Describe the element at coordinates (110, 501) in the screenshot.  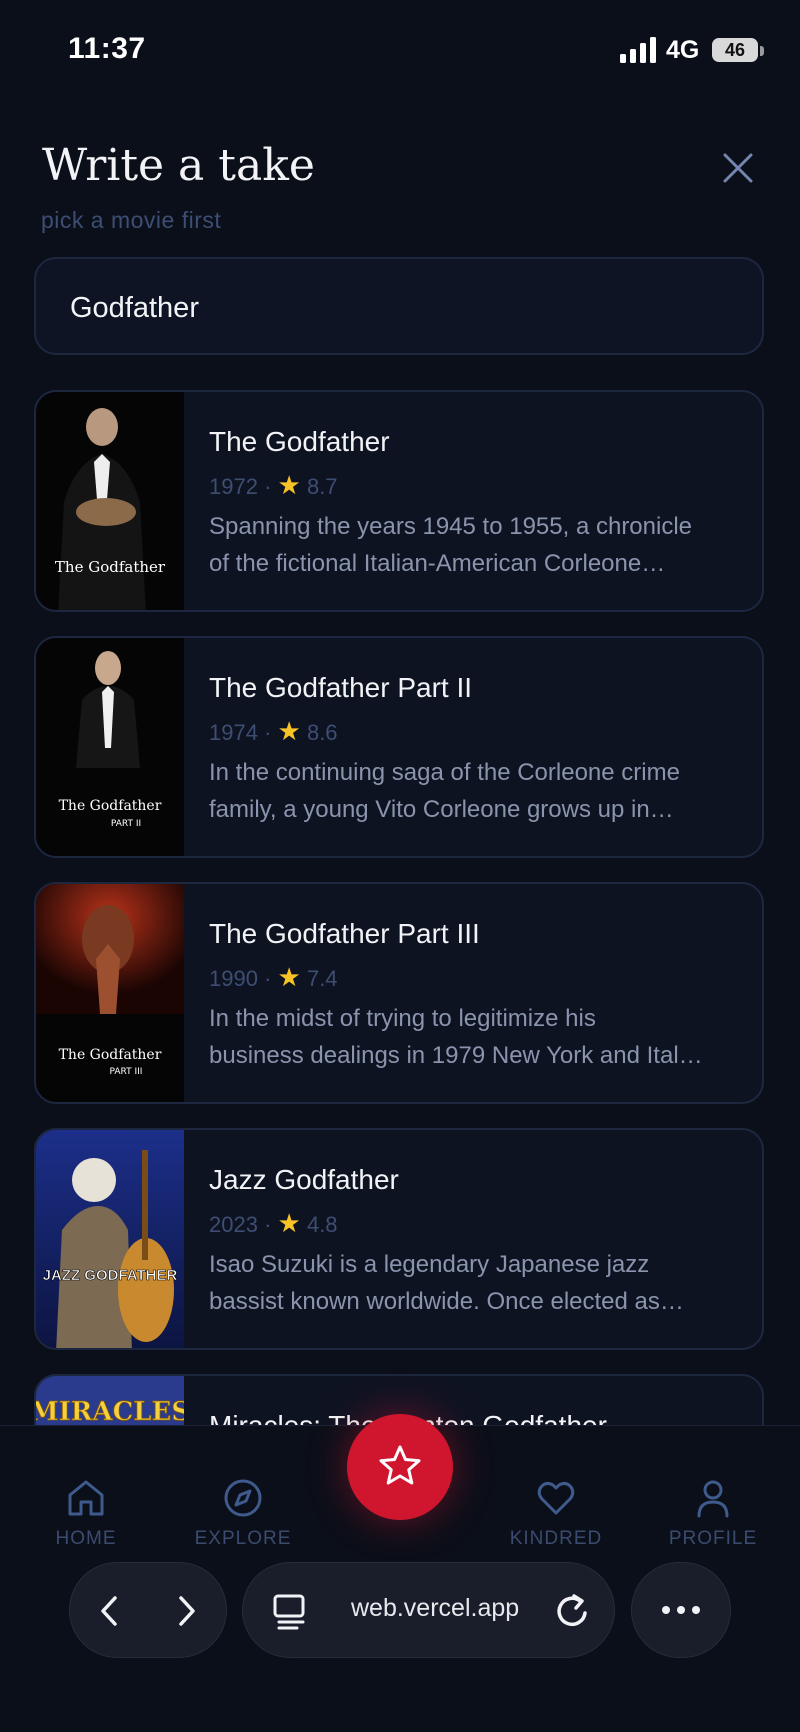
I see `movie-poster: The Godfather` at that location.